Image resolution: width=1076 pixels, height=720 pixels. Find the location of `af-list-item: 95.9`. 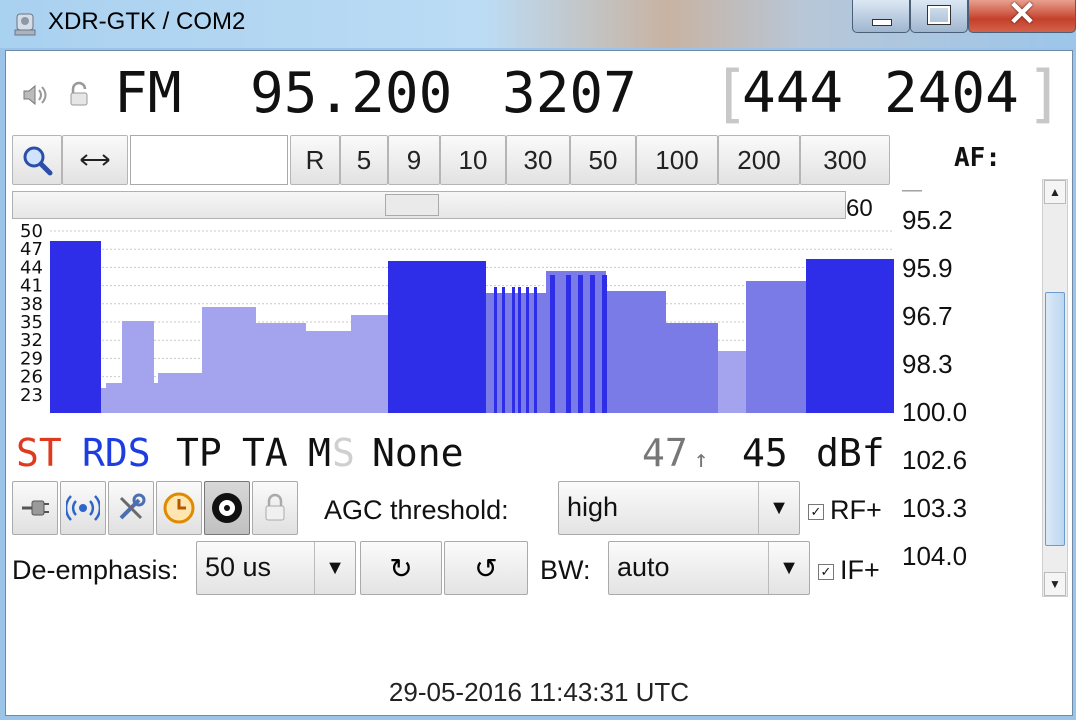

af-list-item: 95.9 is located at coordinates (927, 268).